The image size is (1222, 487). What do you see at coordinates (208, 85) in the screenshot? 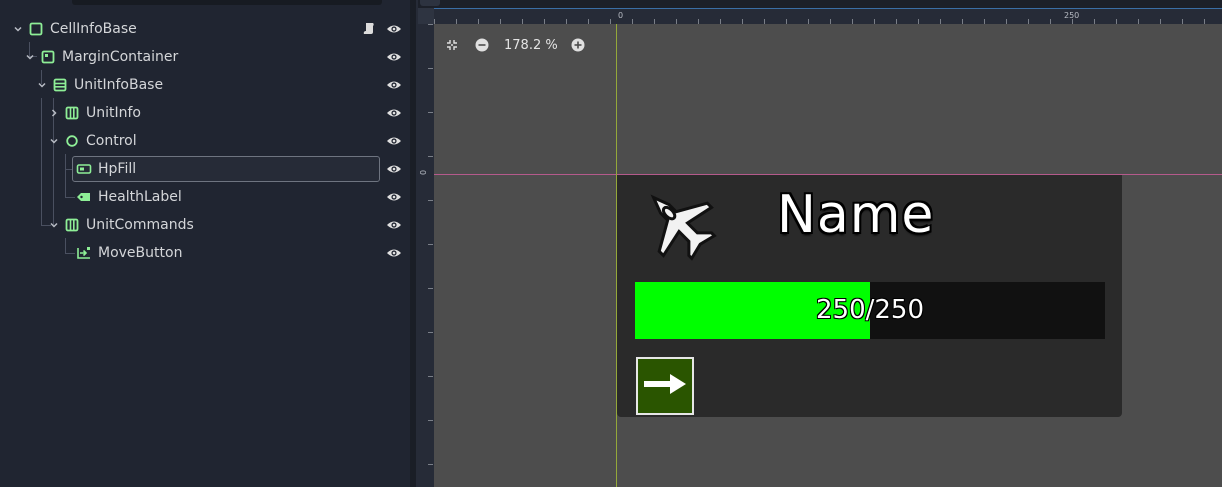
I see `tree-row-unitinfobase: UnitInfoBase` at bounding box center [208, 85].